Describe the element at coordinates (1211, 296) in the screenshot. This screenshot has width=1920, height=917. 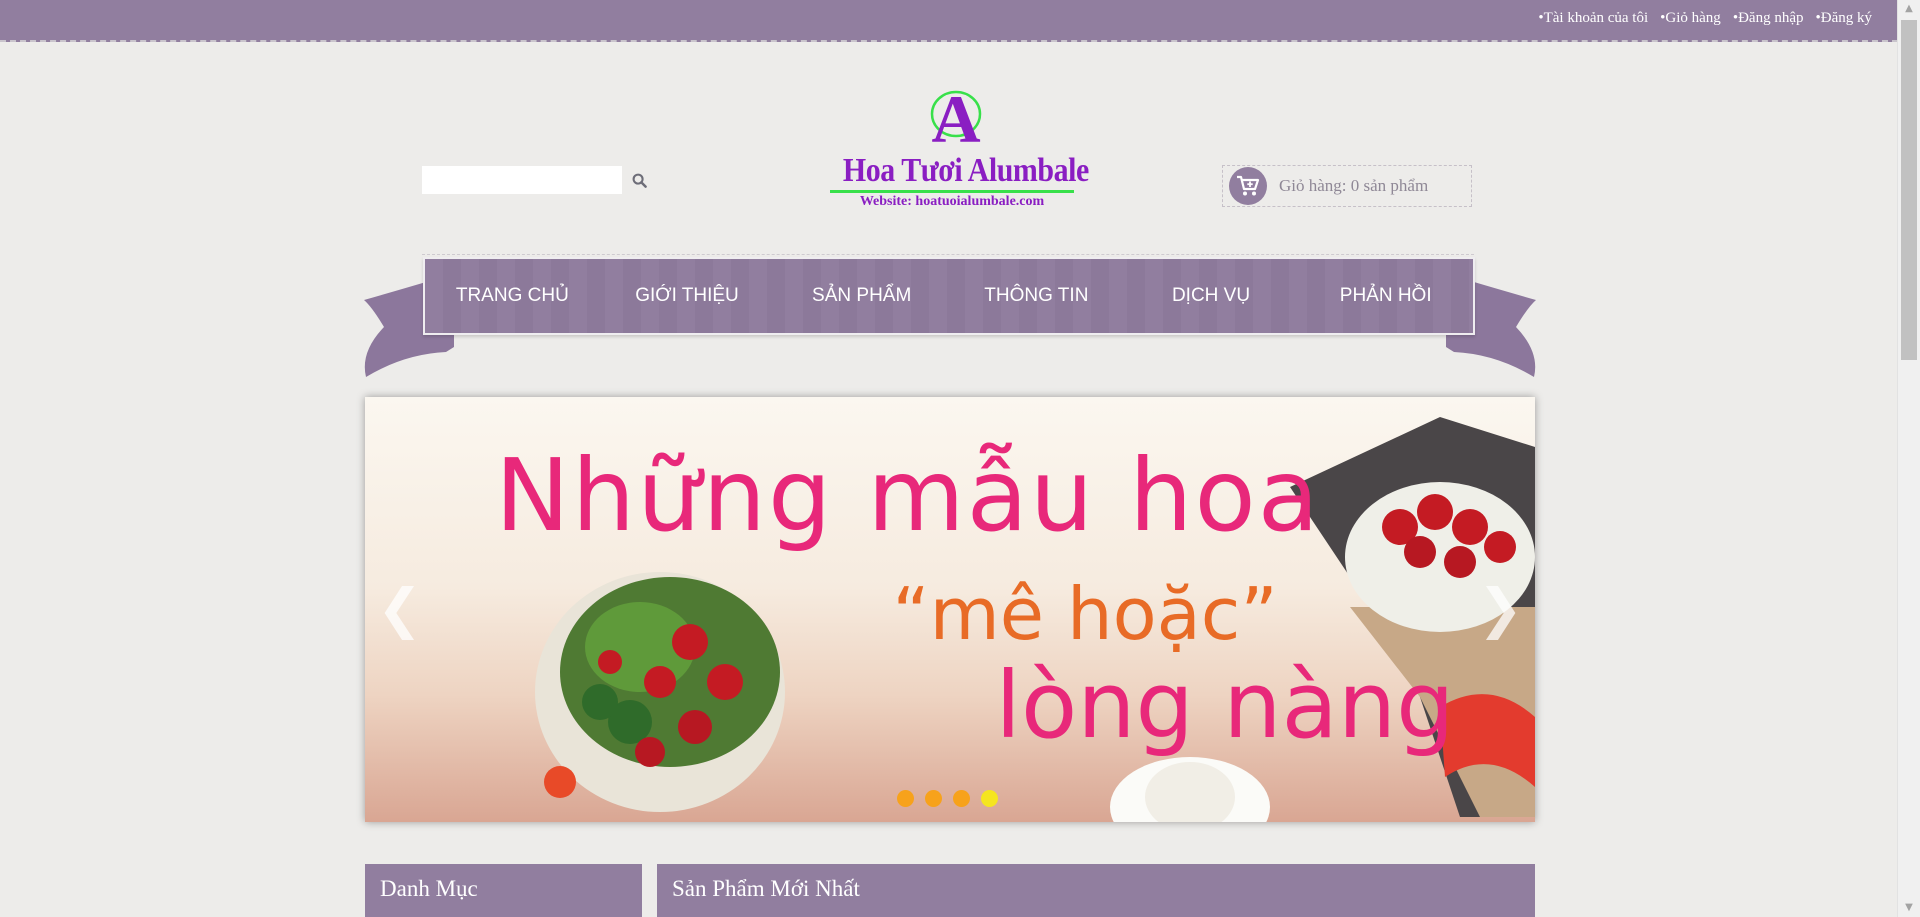
I see `nav-item-services: DỊCH VỤ` at that location.